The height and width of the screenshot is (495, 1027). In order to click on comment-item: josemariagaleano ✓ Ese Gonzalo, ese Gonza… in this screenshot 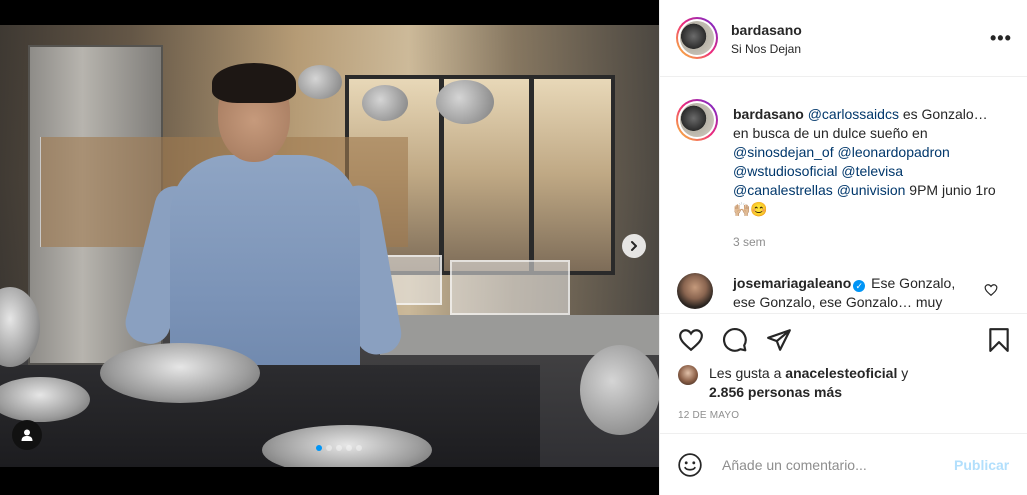, I will do `click(843, 289)`.